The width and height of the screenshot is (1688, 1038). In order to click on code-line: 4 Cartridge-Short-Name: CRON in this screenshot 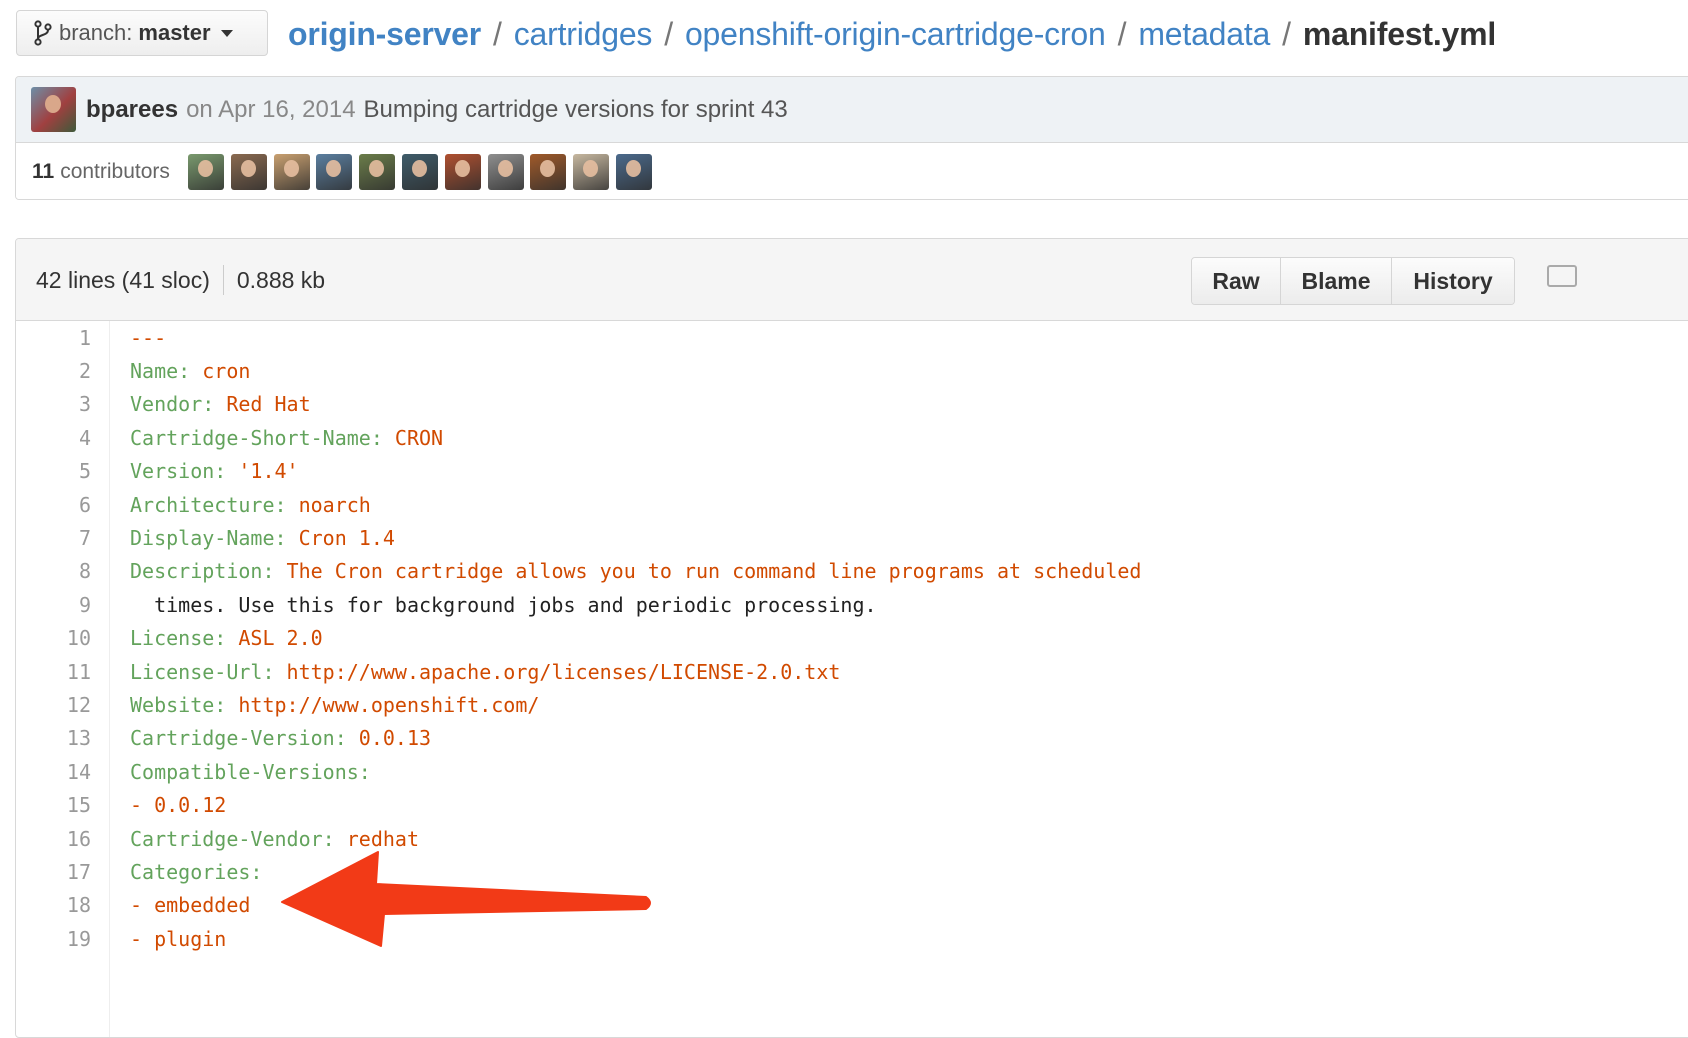, I will do `click(841, 437)`.